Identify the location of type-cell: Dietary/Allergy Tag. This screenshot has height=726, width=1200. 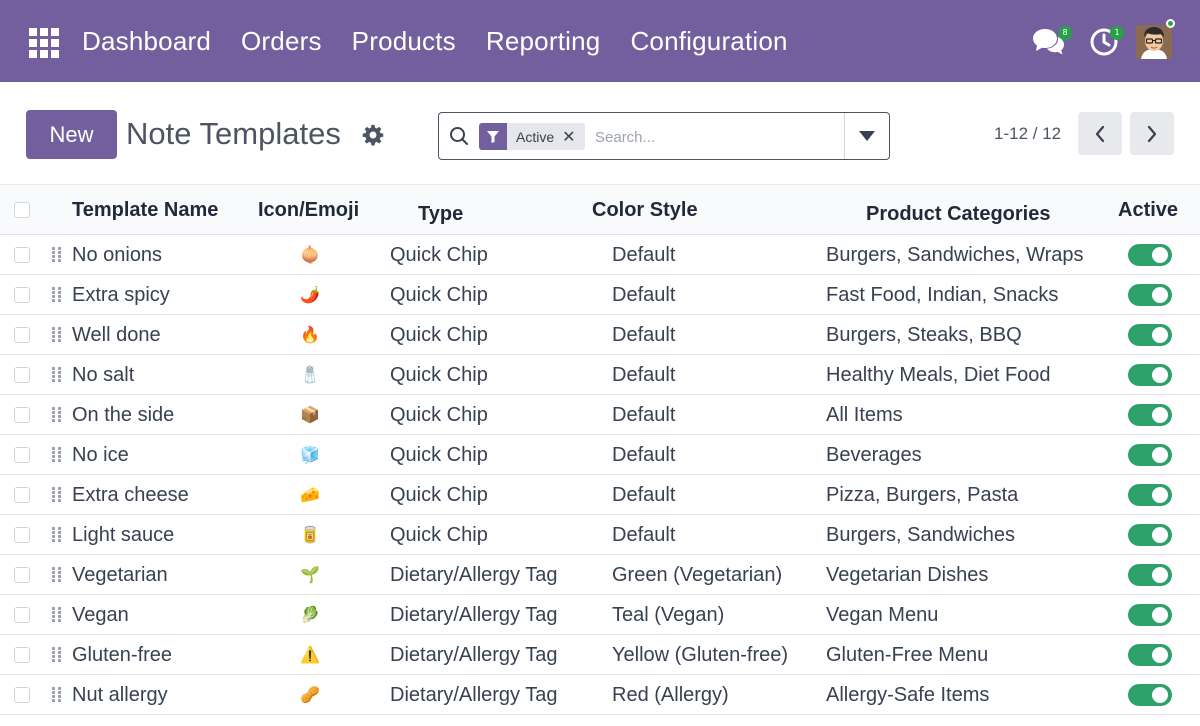
(474, 575).